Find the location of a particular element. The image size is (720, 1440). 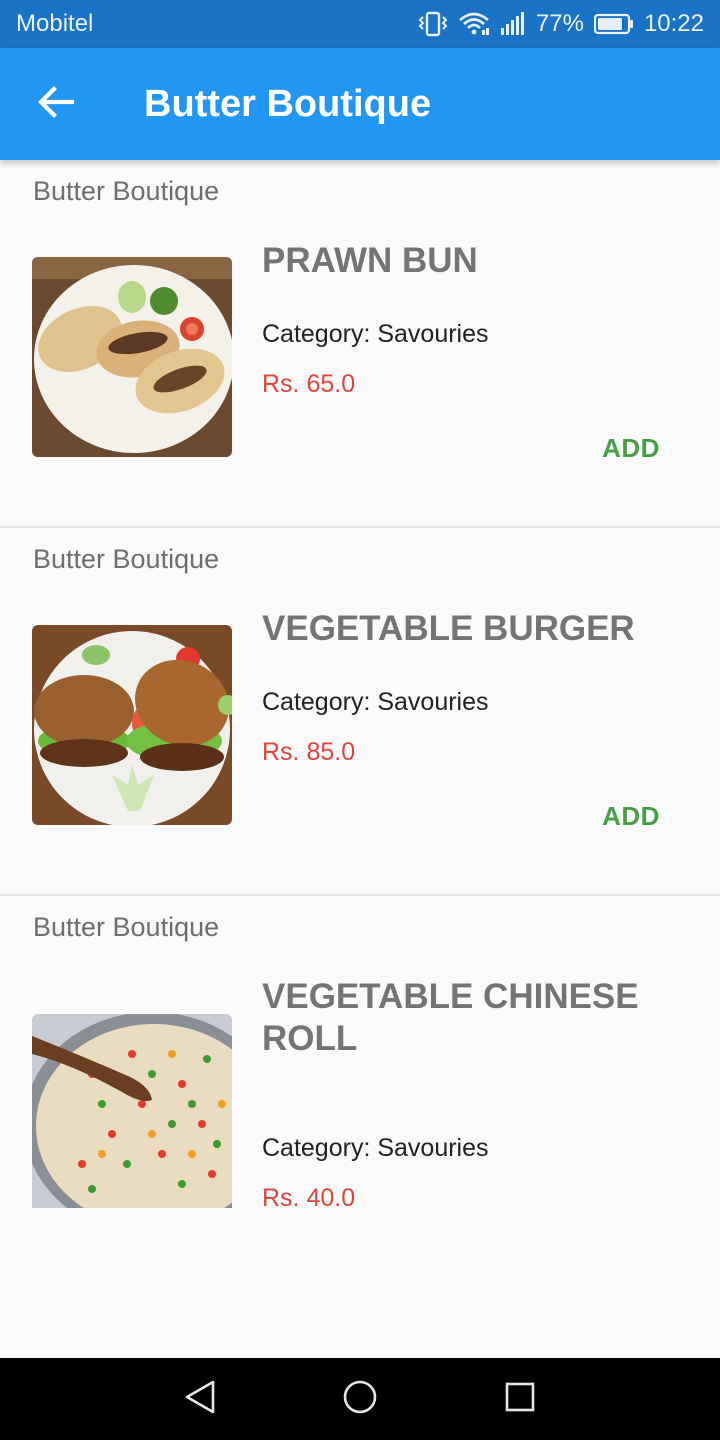

status-icons: 77% 10:22 is located at coordinates (561, 24).